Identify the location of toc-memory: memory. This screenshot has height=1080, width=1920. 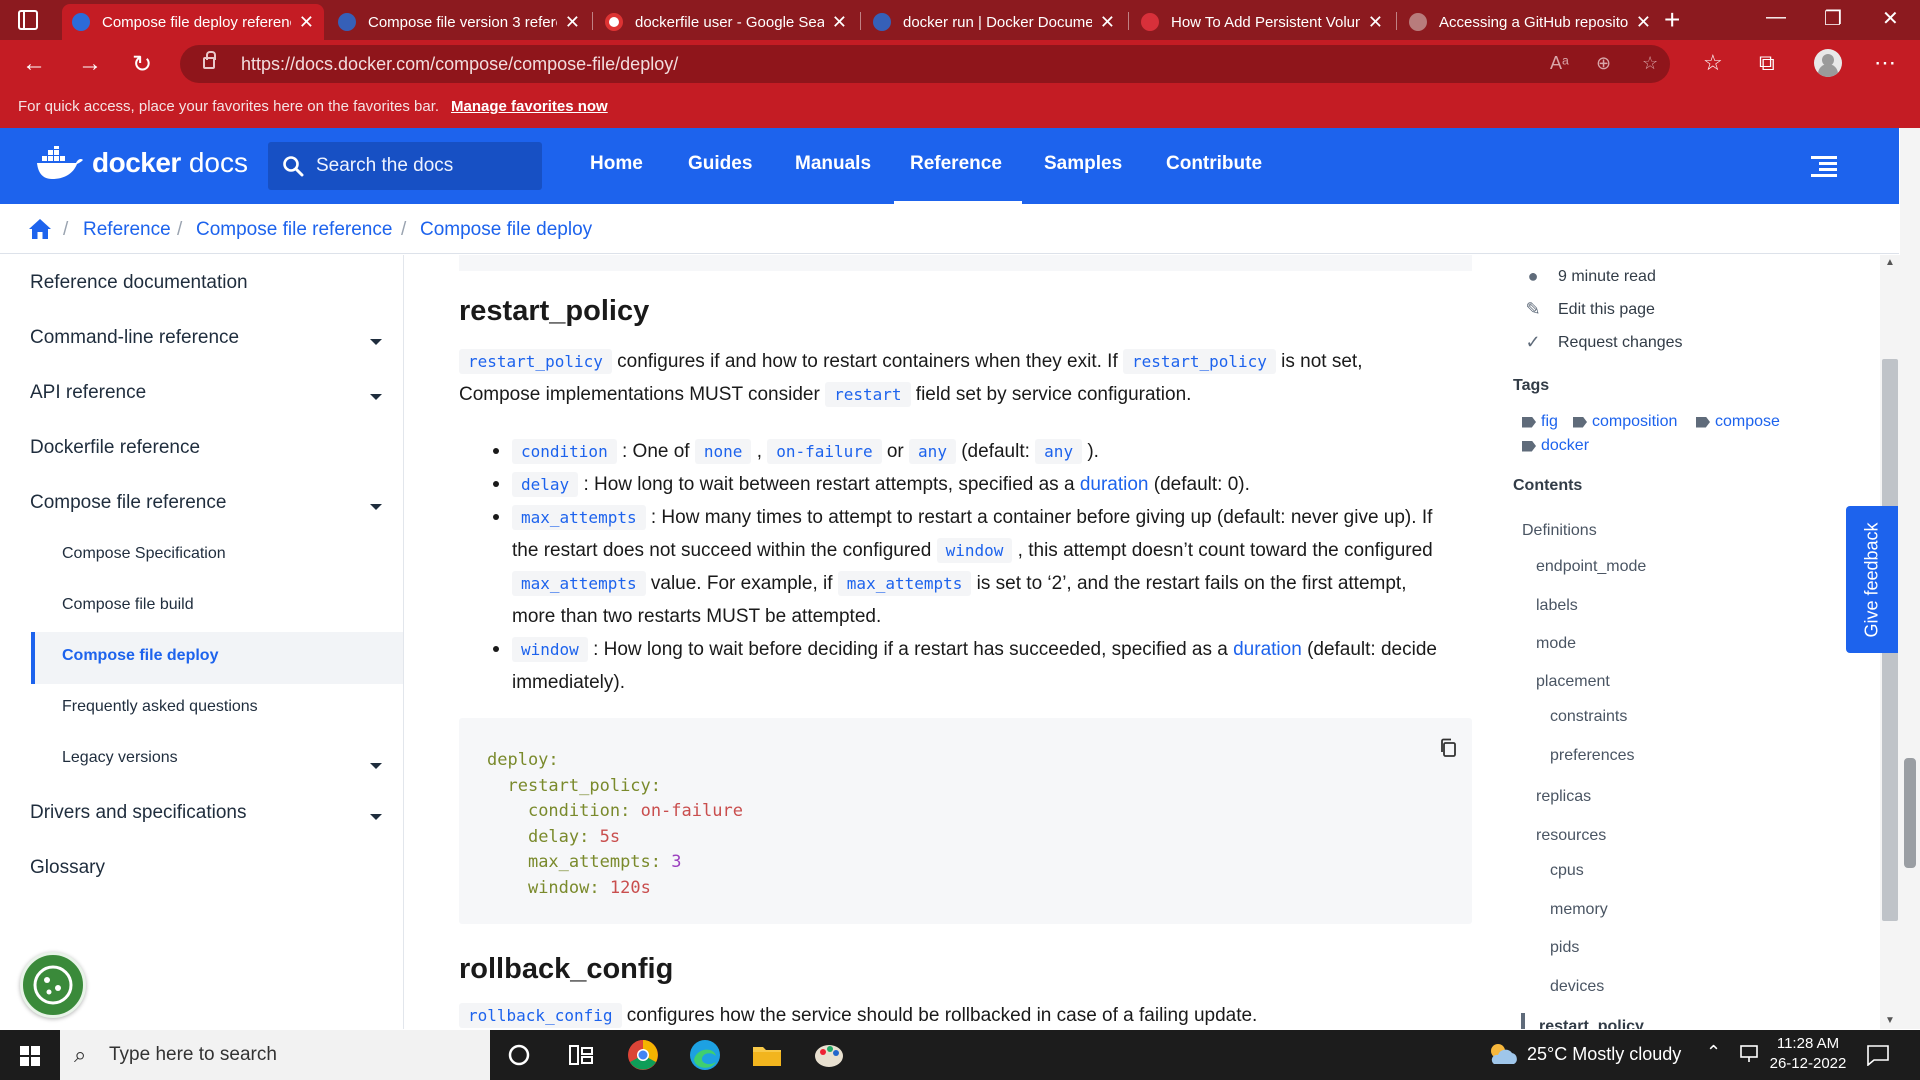
(1579, 910).